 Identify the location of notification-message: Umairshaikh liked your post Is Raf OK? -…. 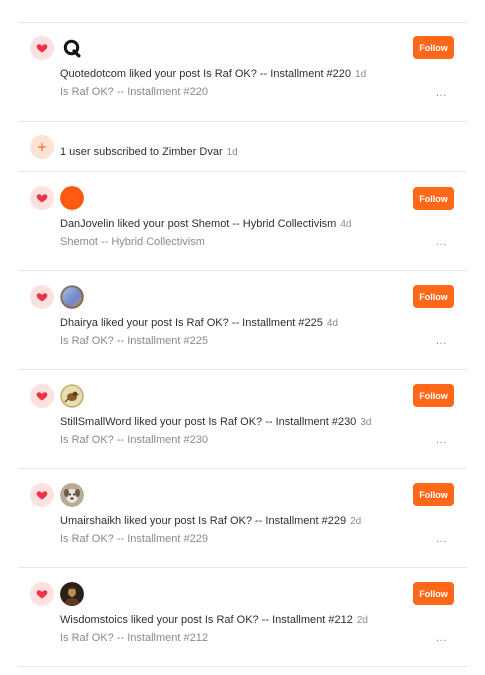
(211, 521).